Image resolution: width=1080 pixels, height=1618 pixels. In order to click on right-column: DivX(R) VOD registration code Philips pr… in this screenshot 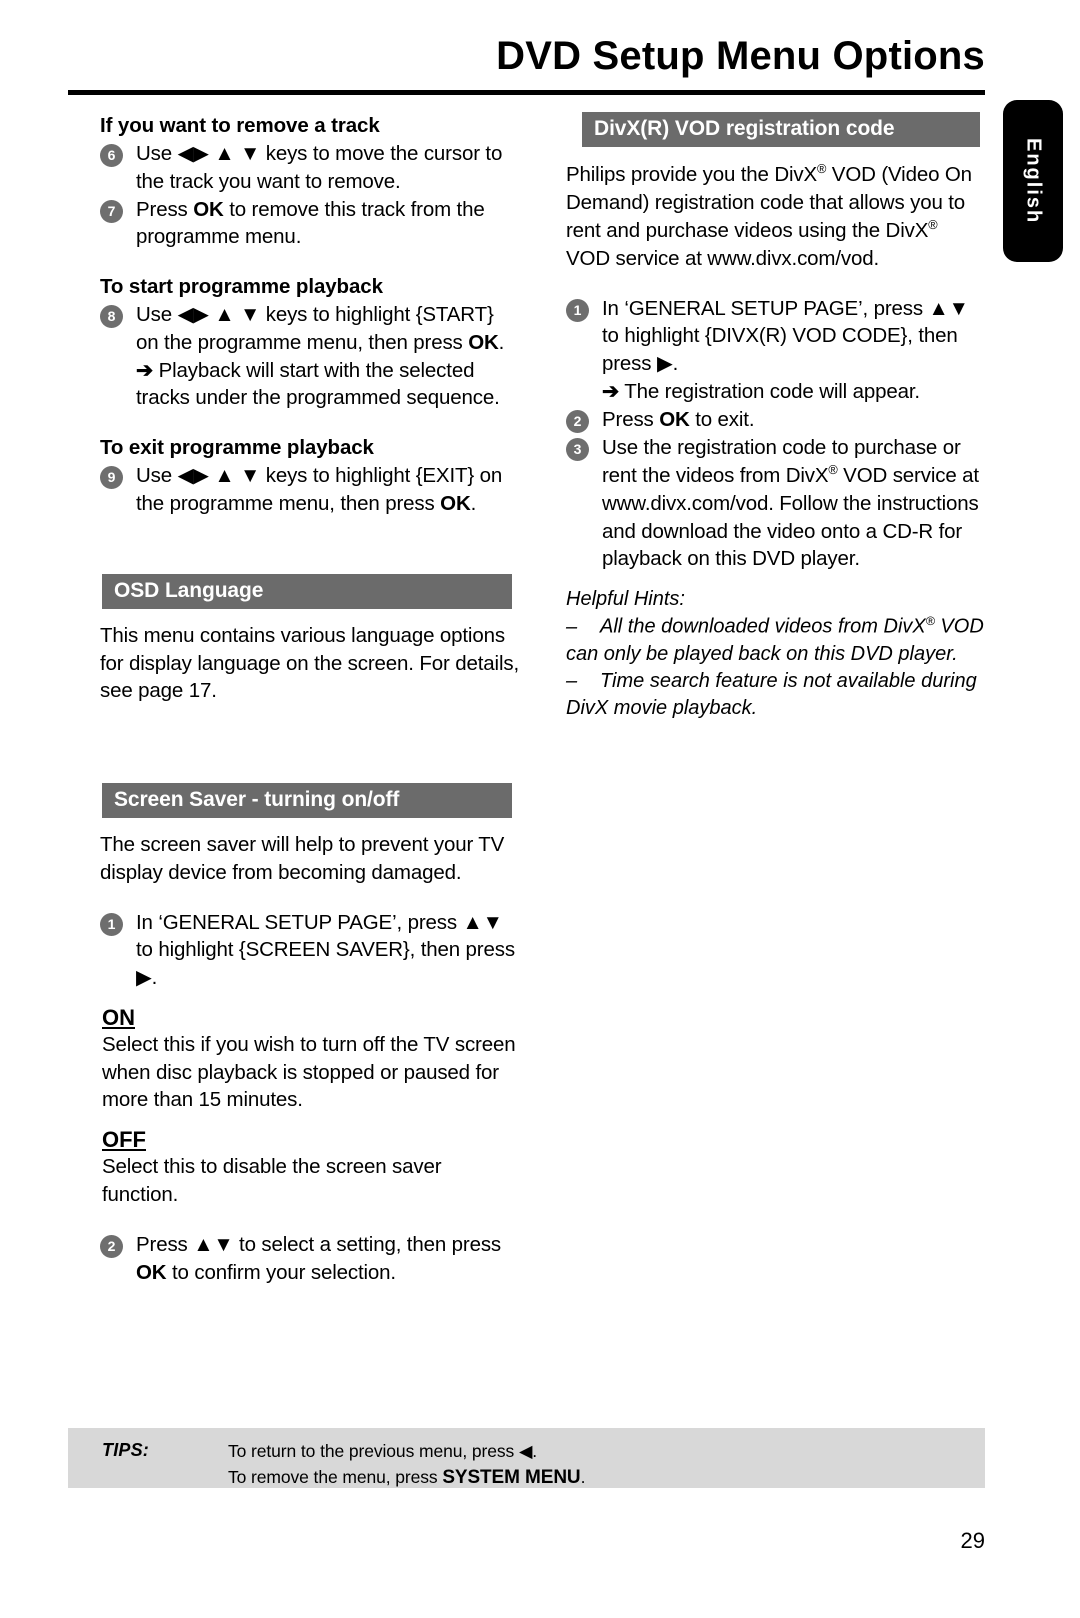, I will do `click(775, 417)`.